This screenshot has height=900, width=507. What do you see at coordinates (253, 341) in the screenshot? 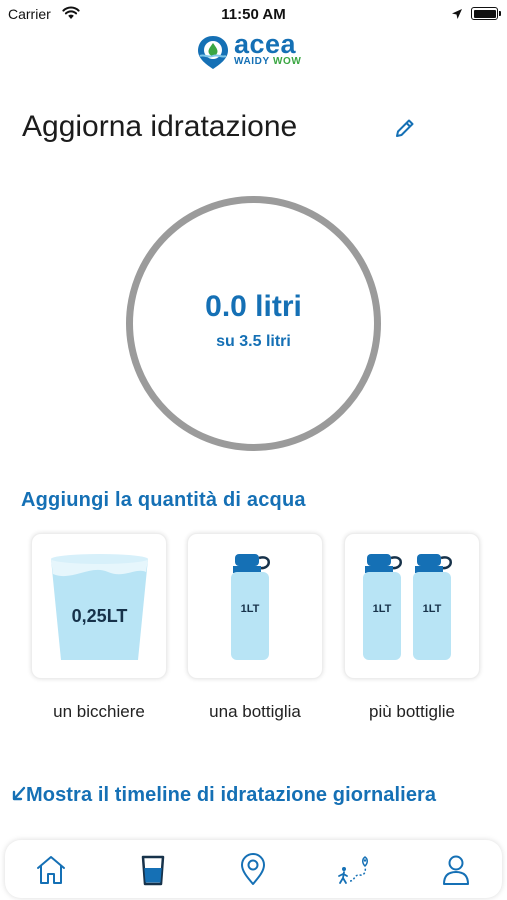
I see `hydration-goal: su 3.5 litri` at bounding box center [253, 341].